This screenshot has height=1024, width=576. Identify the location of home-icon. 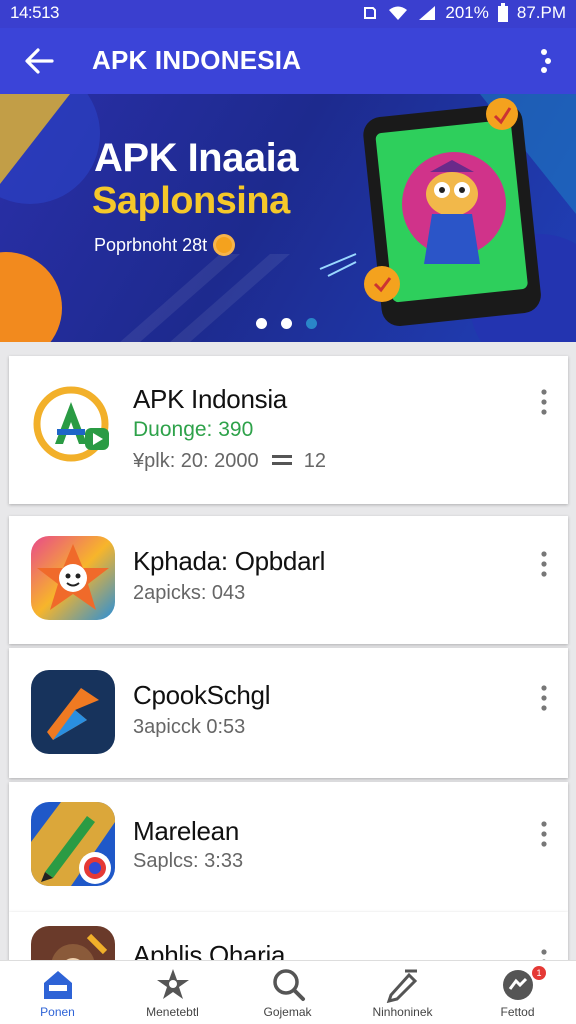
(58, 985).